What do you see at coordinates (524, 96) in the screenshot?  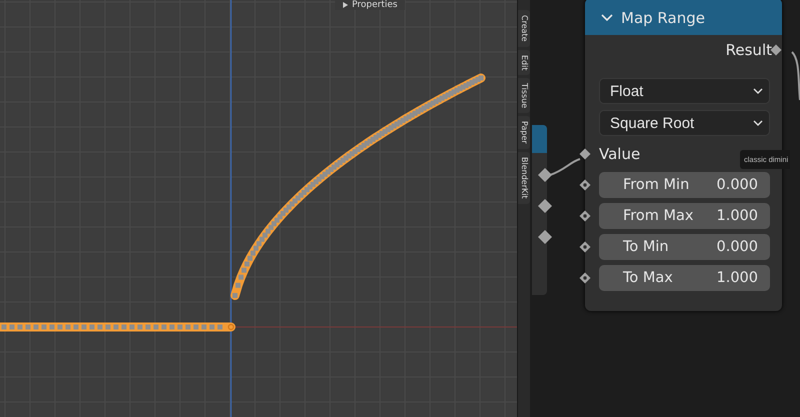 I see `sidebar-tab: Tissue` at bounding box center [524, 96].